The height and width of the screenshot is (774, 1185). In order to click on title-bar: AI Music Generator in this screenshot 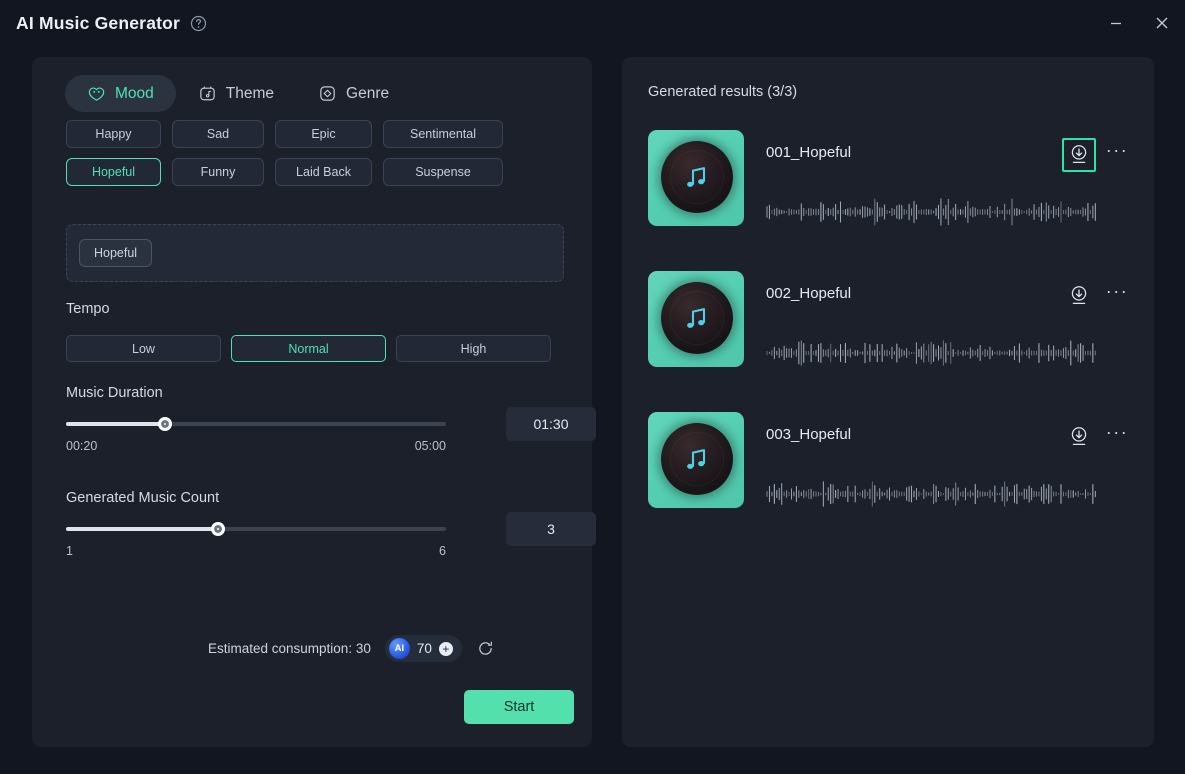, I will do `click(592, 23)`.